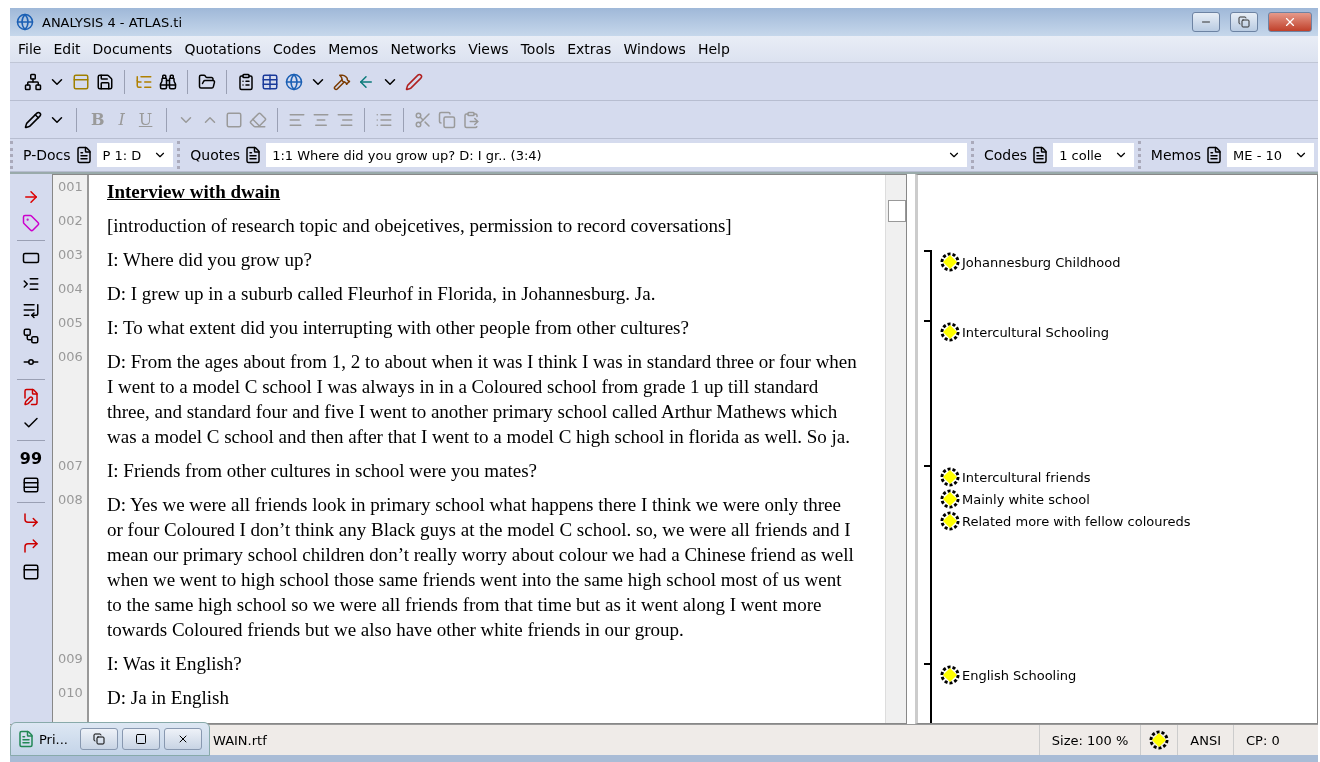 Image resolution: width=1320 pixels, height=762 pixels. I want to click on paragraph: D: Ja in English, so click(168, 698).